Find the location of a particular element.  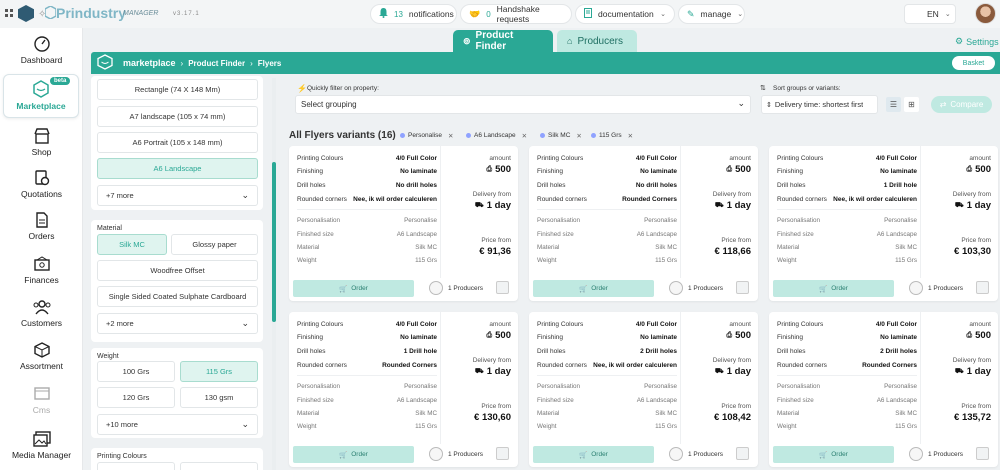

spec-value: 4/0 Full Color is located at coordinates (656, 324).